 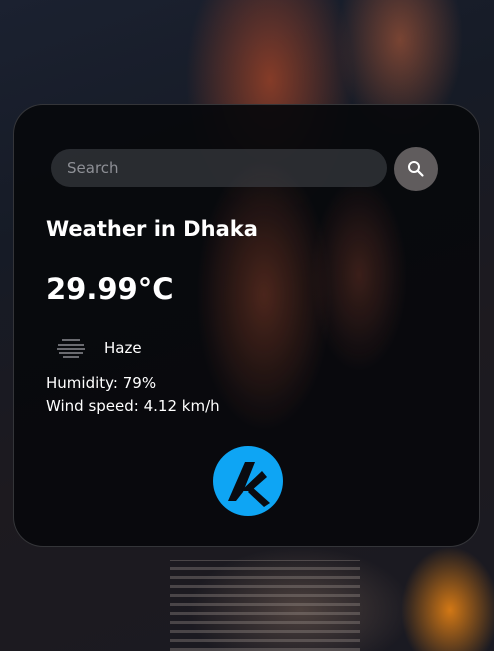 What do you see at coordinates (123, 348) in the screenshot?
I see `condition-text: Haze` at bounding box center [123, 348].